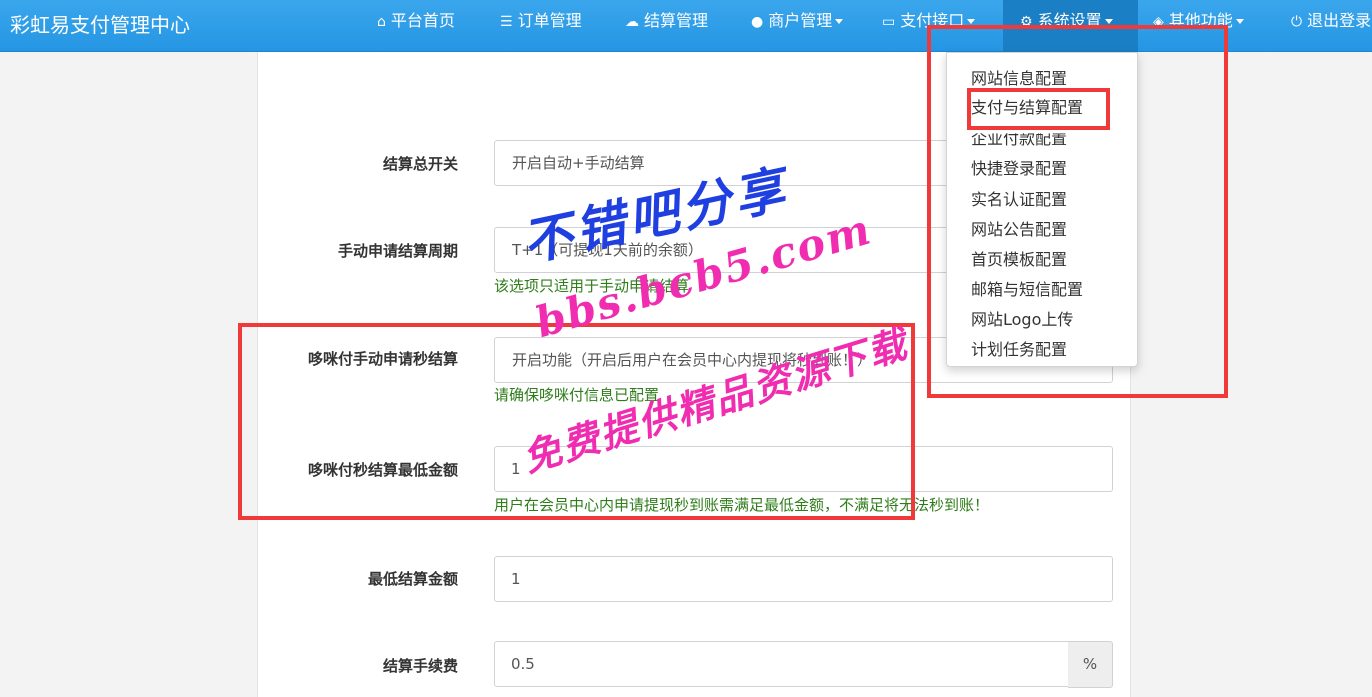  I want to click on cloud-icon: ☁, so click(632, 22).